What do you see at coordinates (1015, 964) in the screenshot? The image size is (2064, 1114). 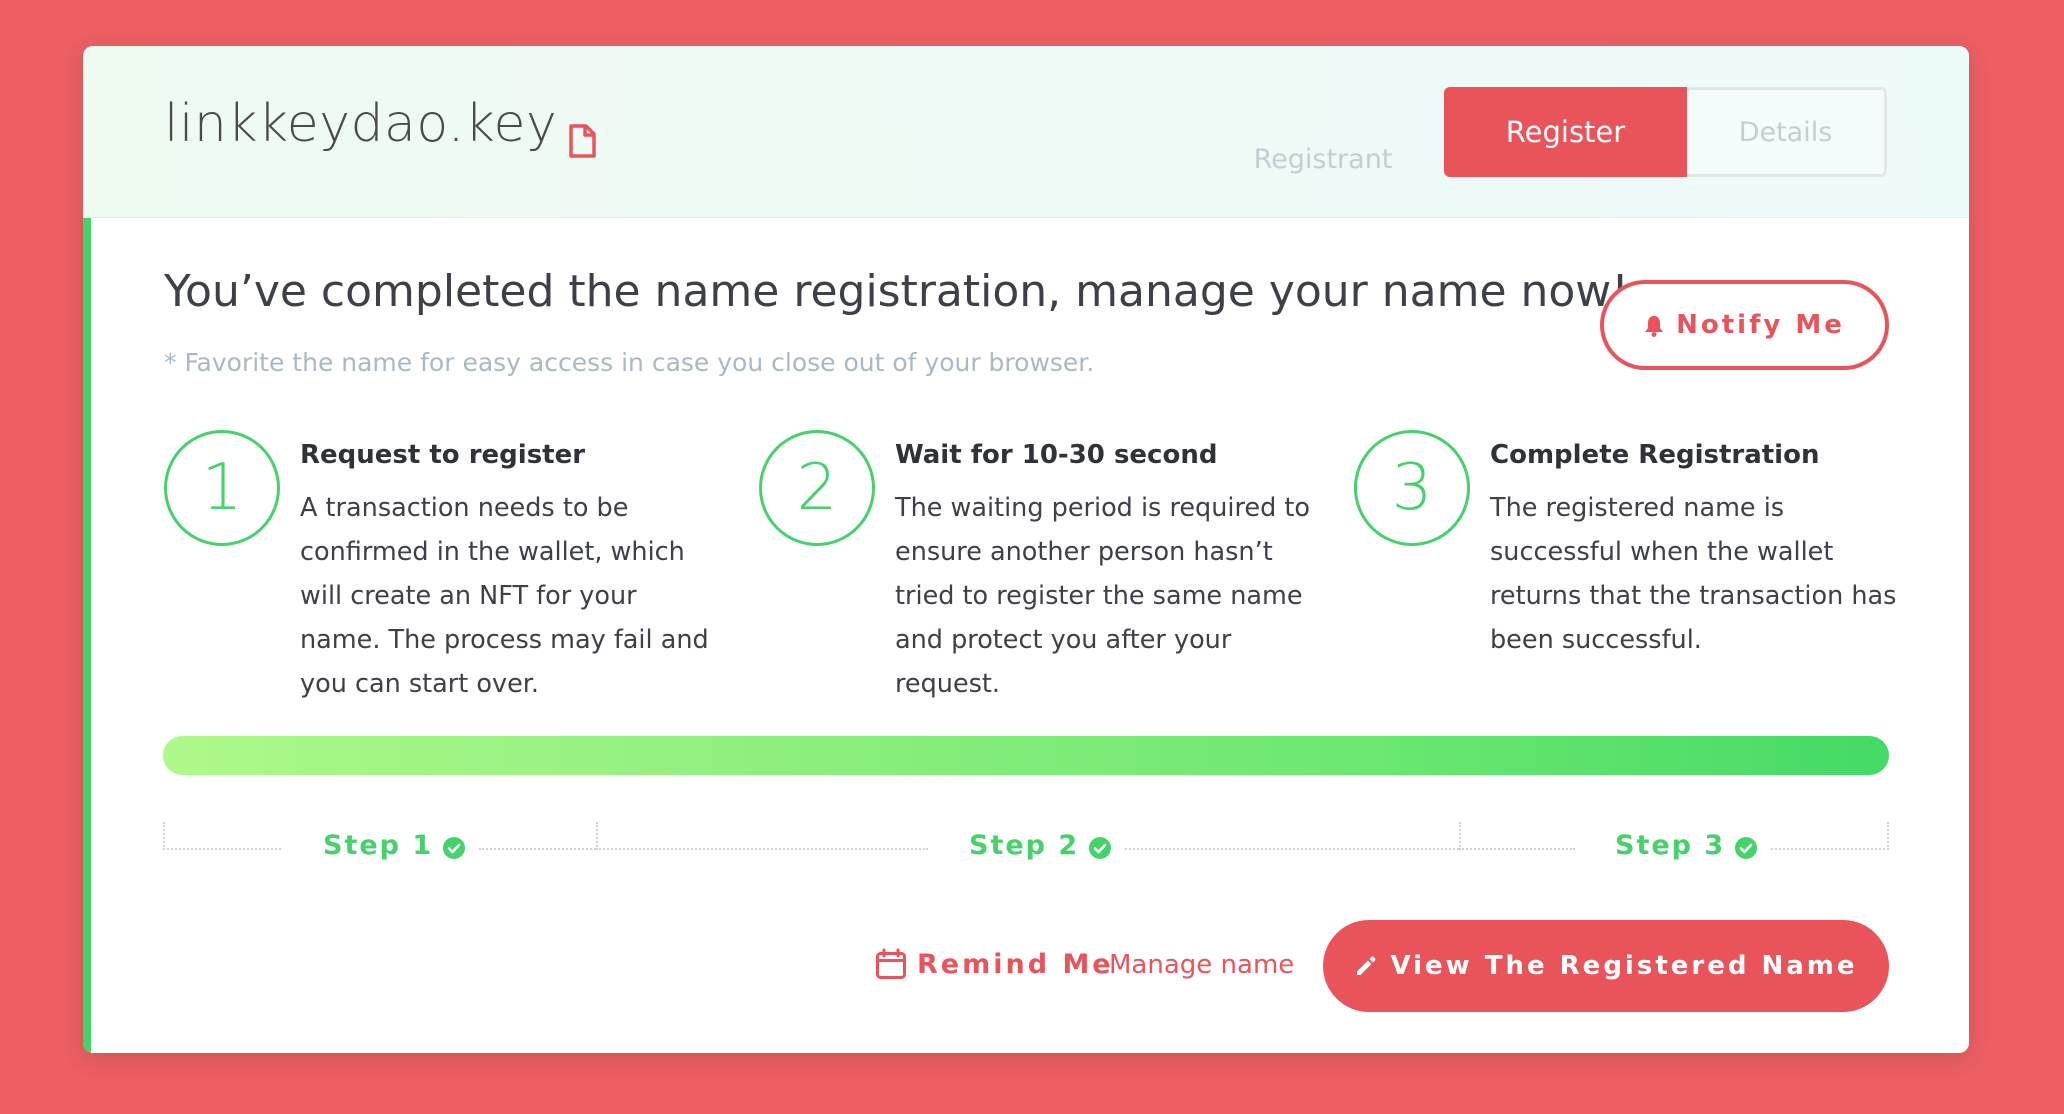 I see `remind-me-label: Remind Me` at bounding box center [1015, 964].